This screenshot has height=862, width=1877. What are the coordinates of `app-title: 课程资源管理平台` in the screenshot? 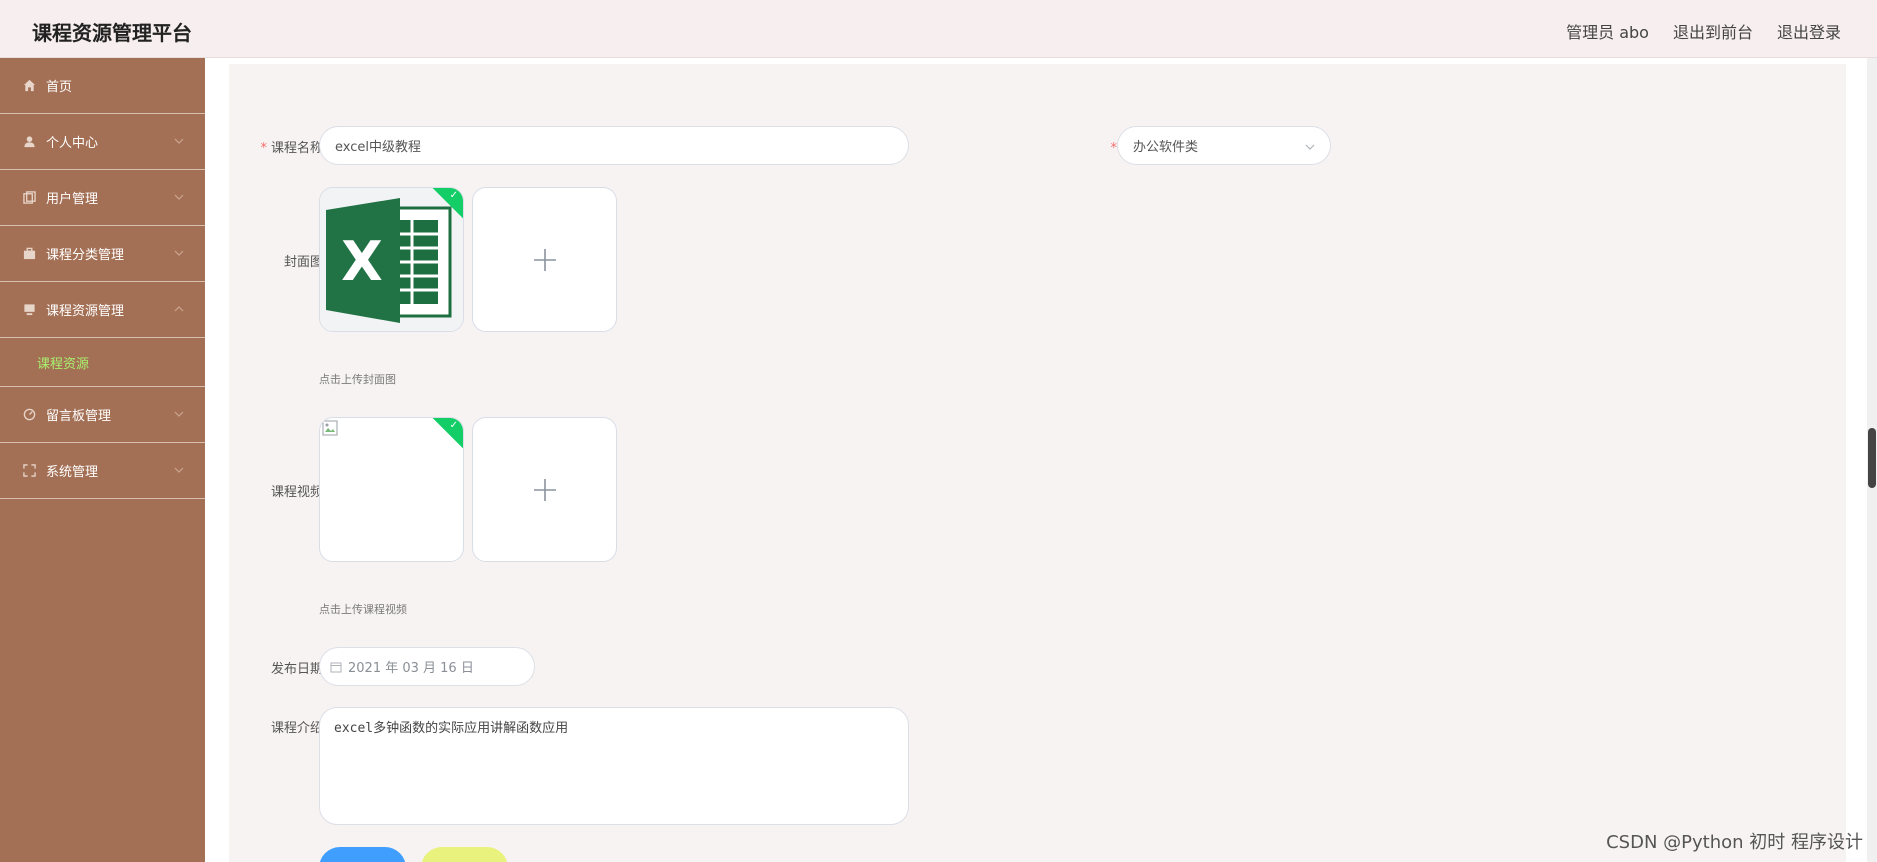 It's located at (112, 33).